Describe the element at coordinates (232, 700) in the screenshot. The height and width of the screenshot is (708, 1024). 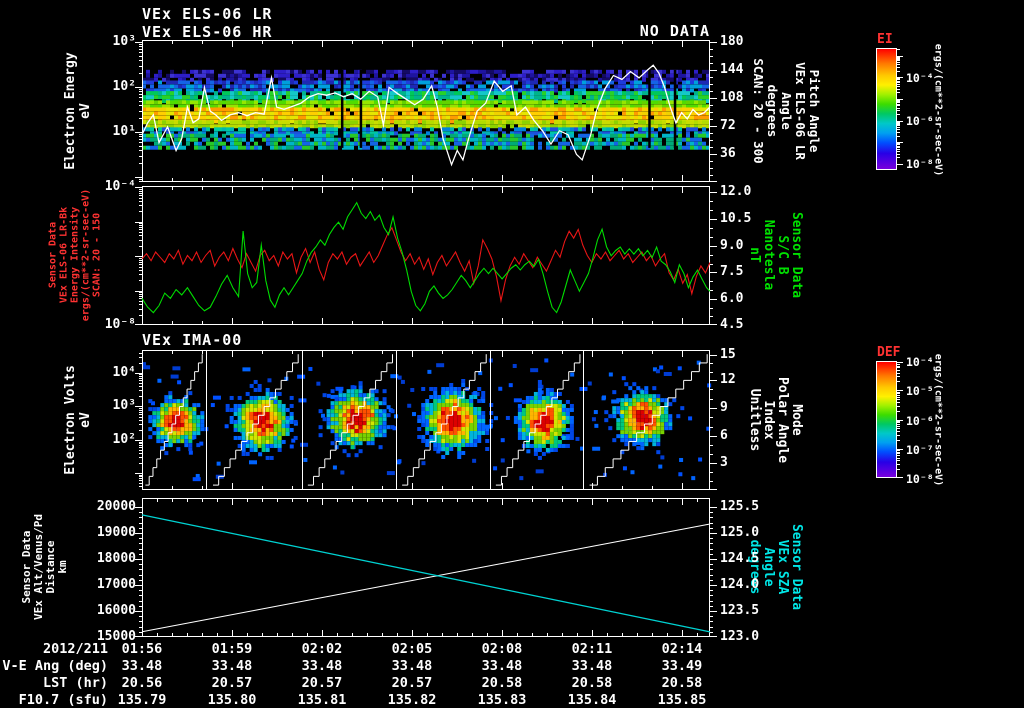
I see `ephemeris-value: 135.80` at that location.